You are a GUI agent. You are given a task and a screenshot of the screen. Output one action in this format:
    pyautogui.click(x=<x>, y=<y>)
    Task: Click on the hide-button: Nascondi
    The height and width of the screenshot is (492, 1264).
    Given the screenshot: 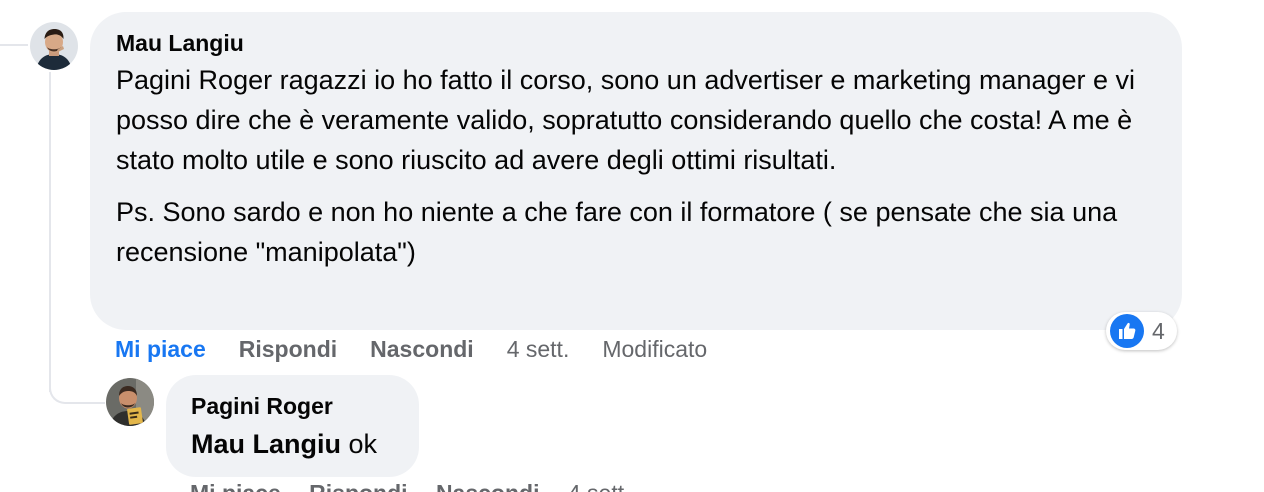 What is the action you would take?
    pyautogui.click(x=422, y=349)
    